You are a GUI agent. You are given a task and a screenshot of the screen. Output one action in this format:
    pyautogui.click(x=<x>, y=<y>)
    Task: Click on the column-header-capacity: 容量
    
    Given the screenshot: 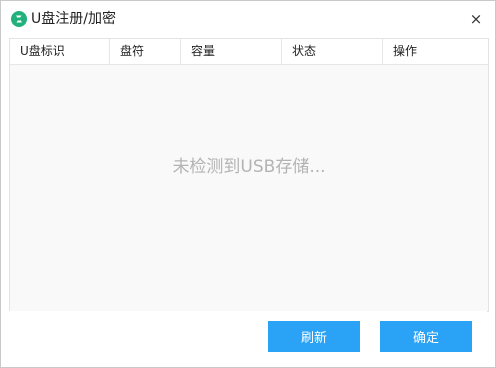 What is the action you would take?
    pyautogui.click(x=231, y=51)
    